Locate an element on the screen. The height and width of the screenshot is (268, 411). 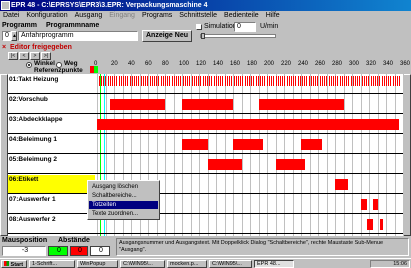
output-row-label: 08:Auswerfer 2 is located at coordinates (51, 219).